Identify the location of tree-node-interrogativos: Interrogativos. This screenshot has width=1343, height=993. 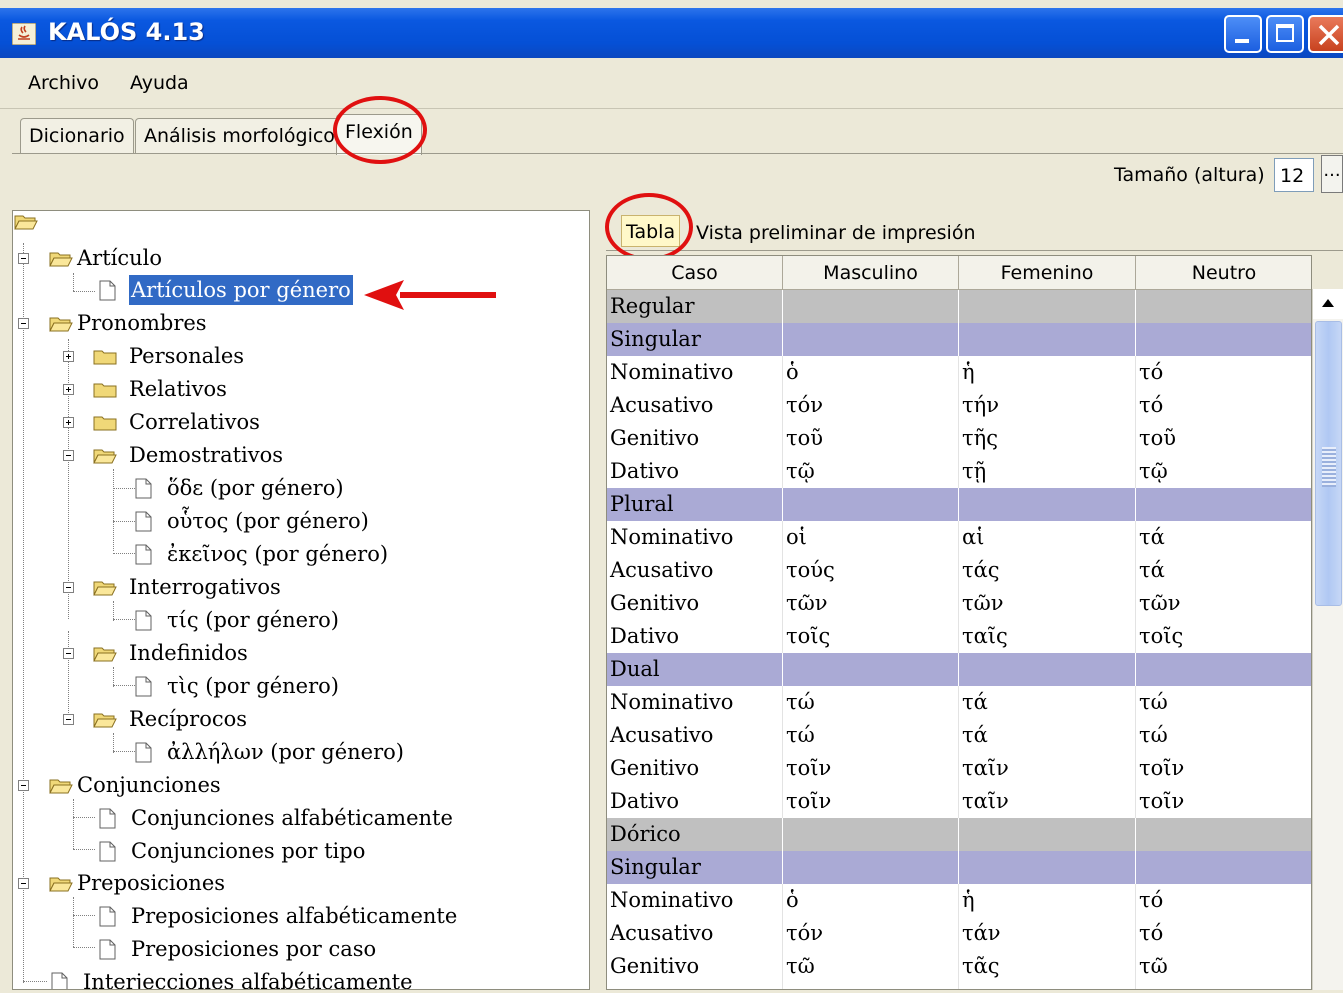
(209, 587).